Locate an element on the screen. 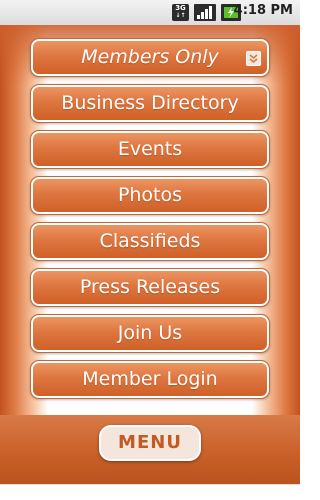  photos-label: Photos is located at coordinates (150, 195).